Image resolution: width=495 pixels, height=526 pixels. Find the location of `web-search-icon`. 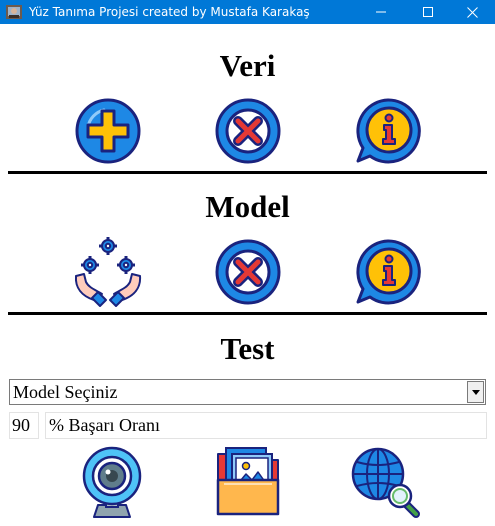

web-search-icon is located at coordinates (385, 482).